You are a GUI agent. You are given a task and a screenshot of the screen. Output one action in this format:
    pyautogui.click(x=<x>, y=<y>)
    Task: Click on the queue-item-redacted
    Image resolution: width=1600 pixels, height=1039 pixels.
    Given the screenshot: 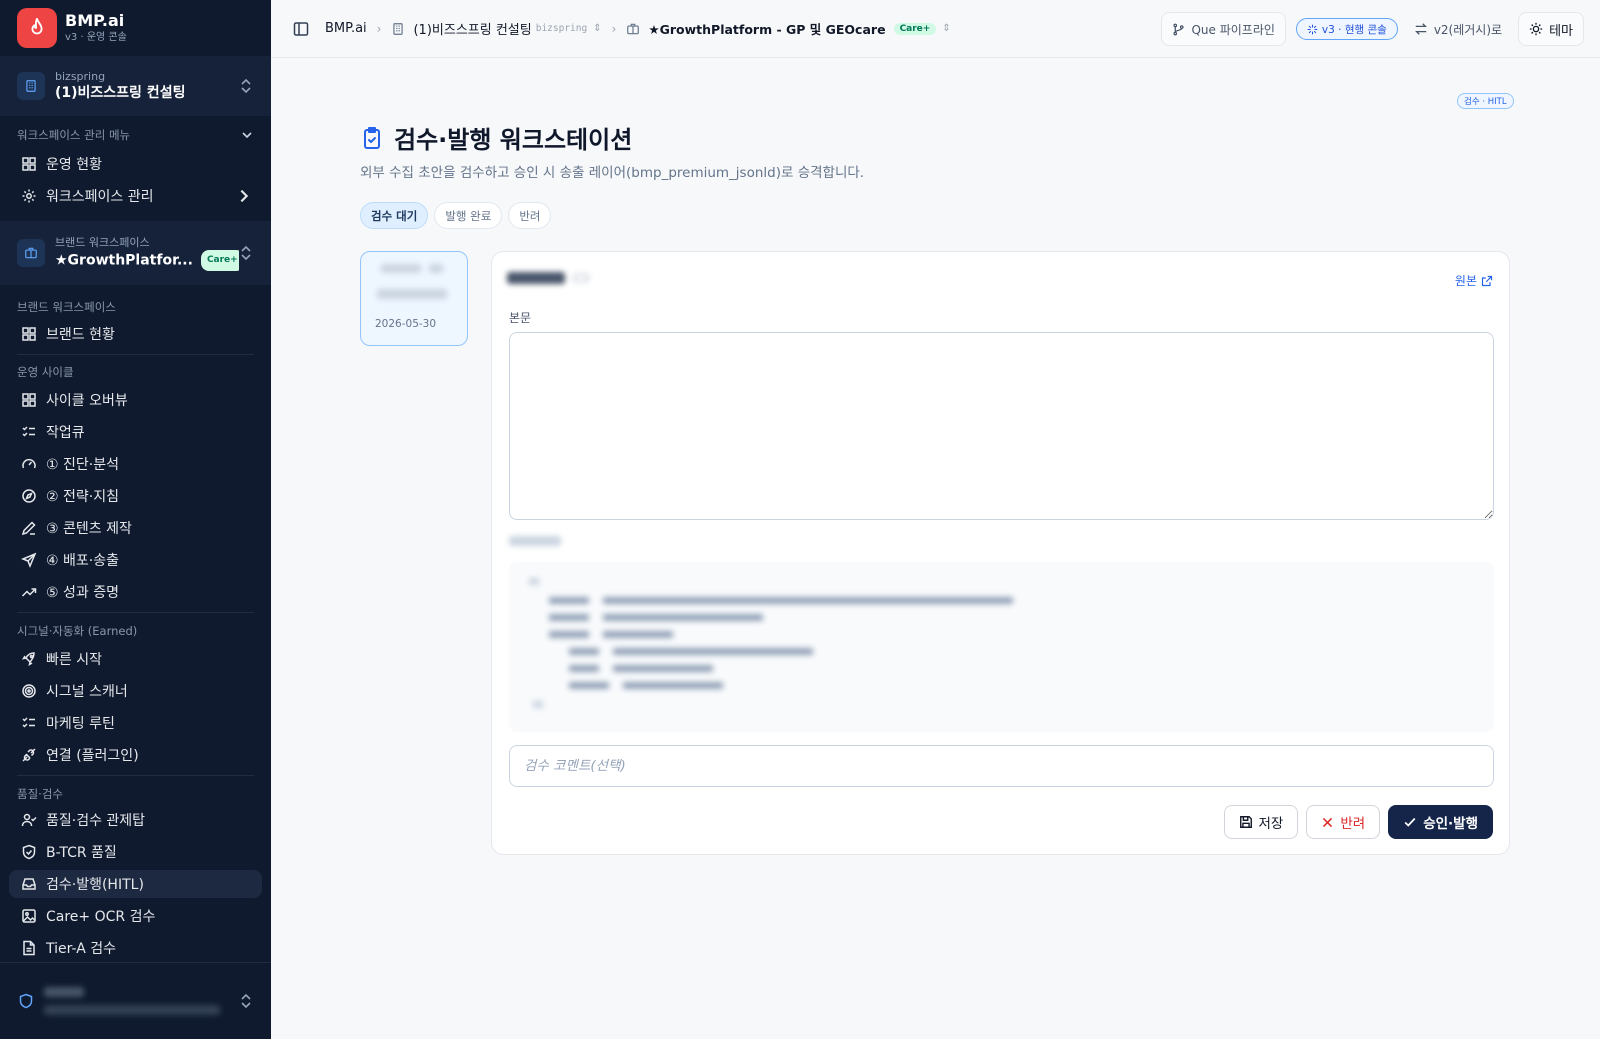 What is the action you would take?
    pyautogui.click(x=414, y=281)
    